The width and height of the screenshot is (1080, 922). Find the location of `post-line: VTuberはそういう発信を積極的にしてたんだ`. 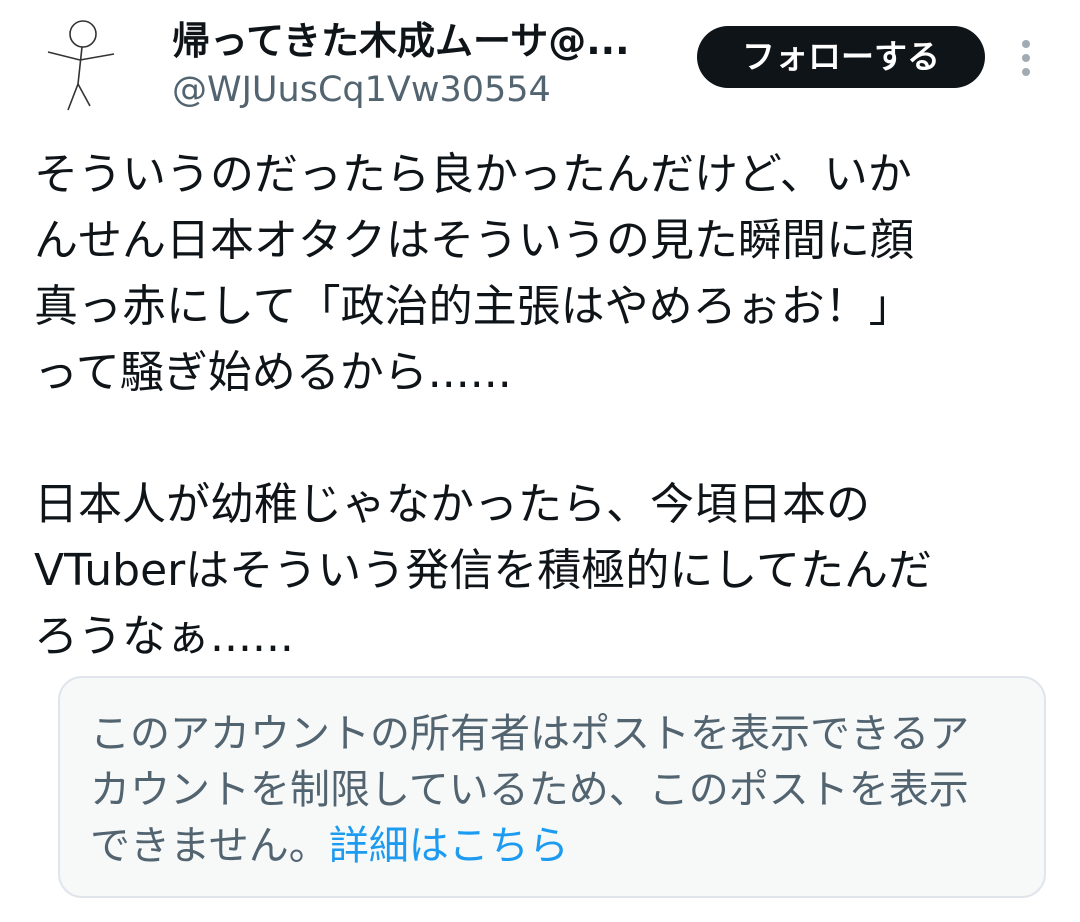

post-line: VTuberはそういう発信を積極的にしてたんだ is located at coordinates (483, 570).